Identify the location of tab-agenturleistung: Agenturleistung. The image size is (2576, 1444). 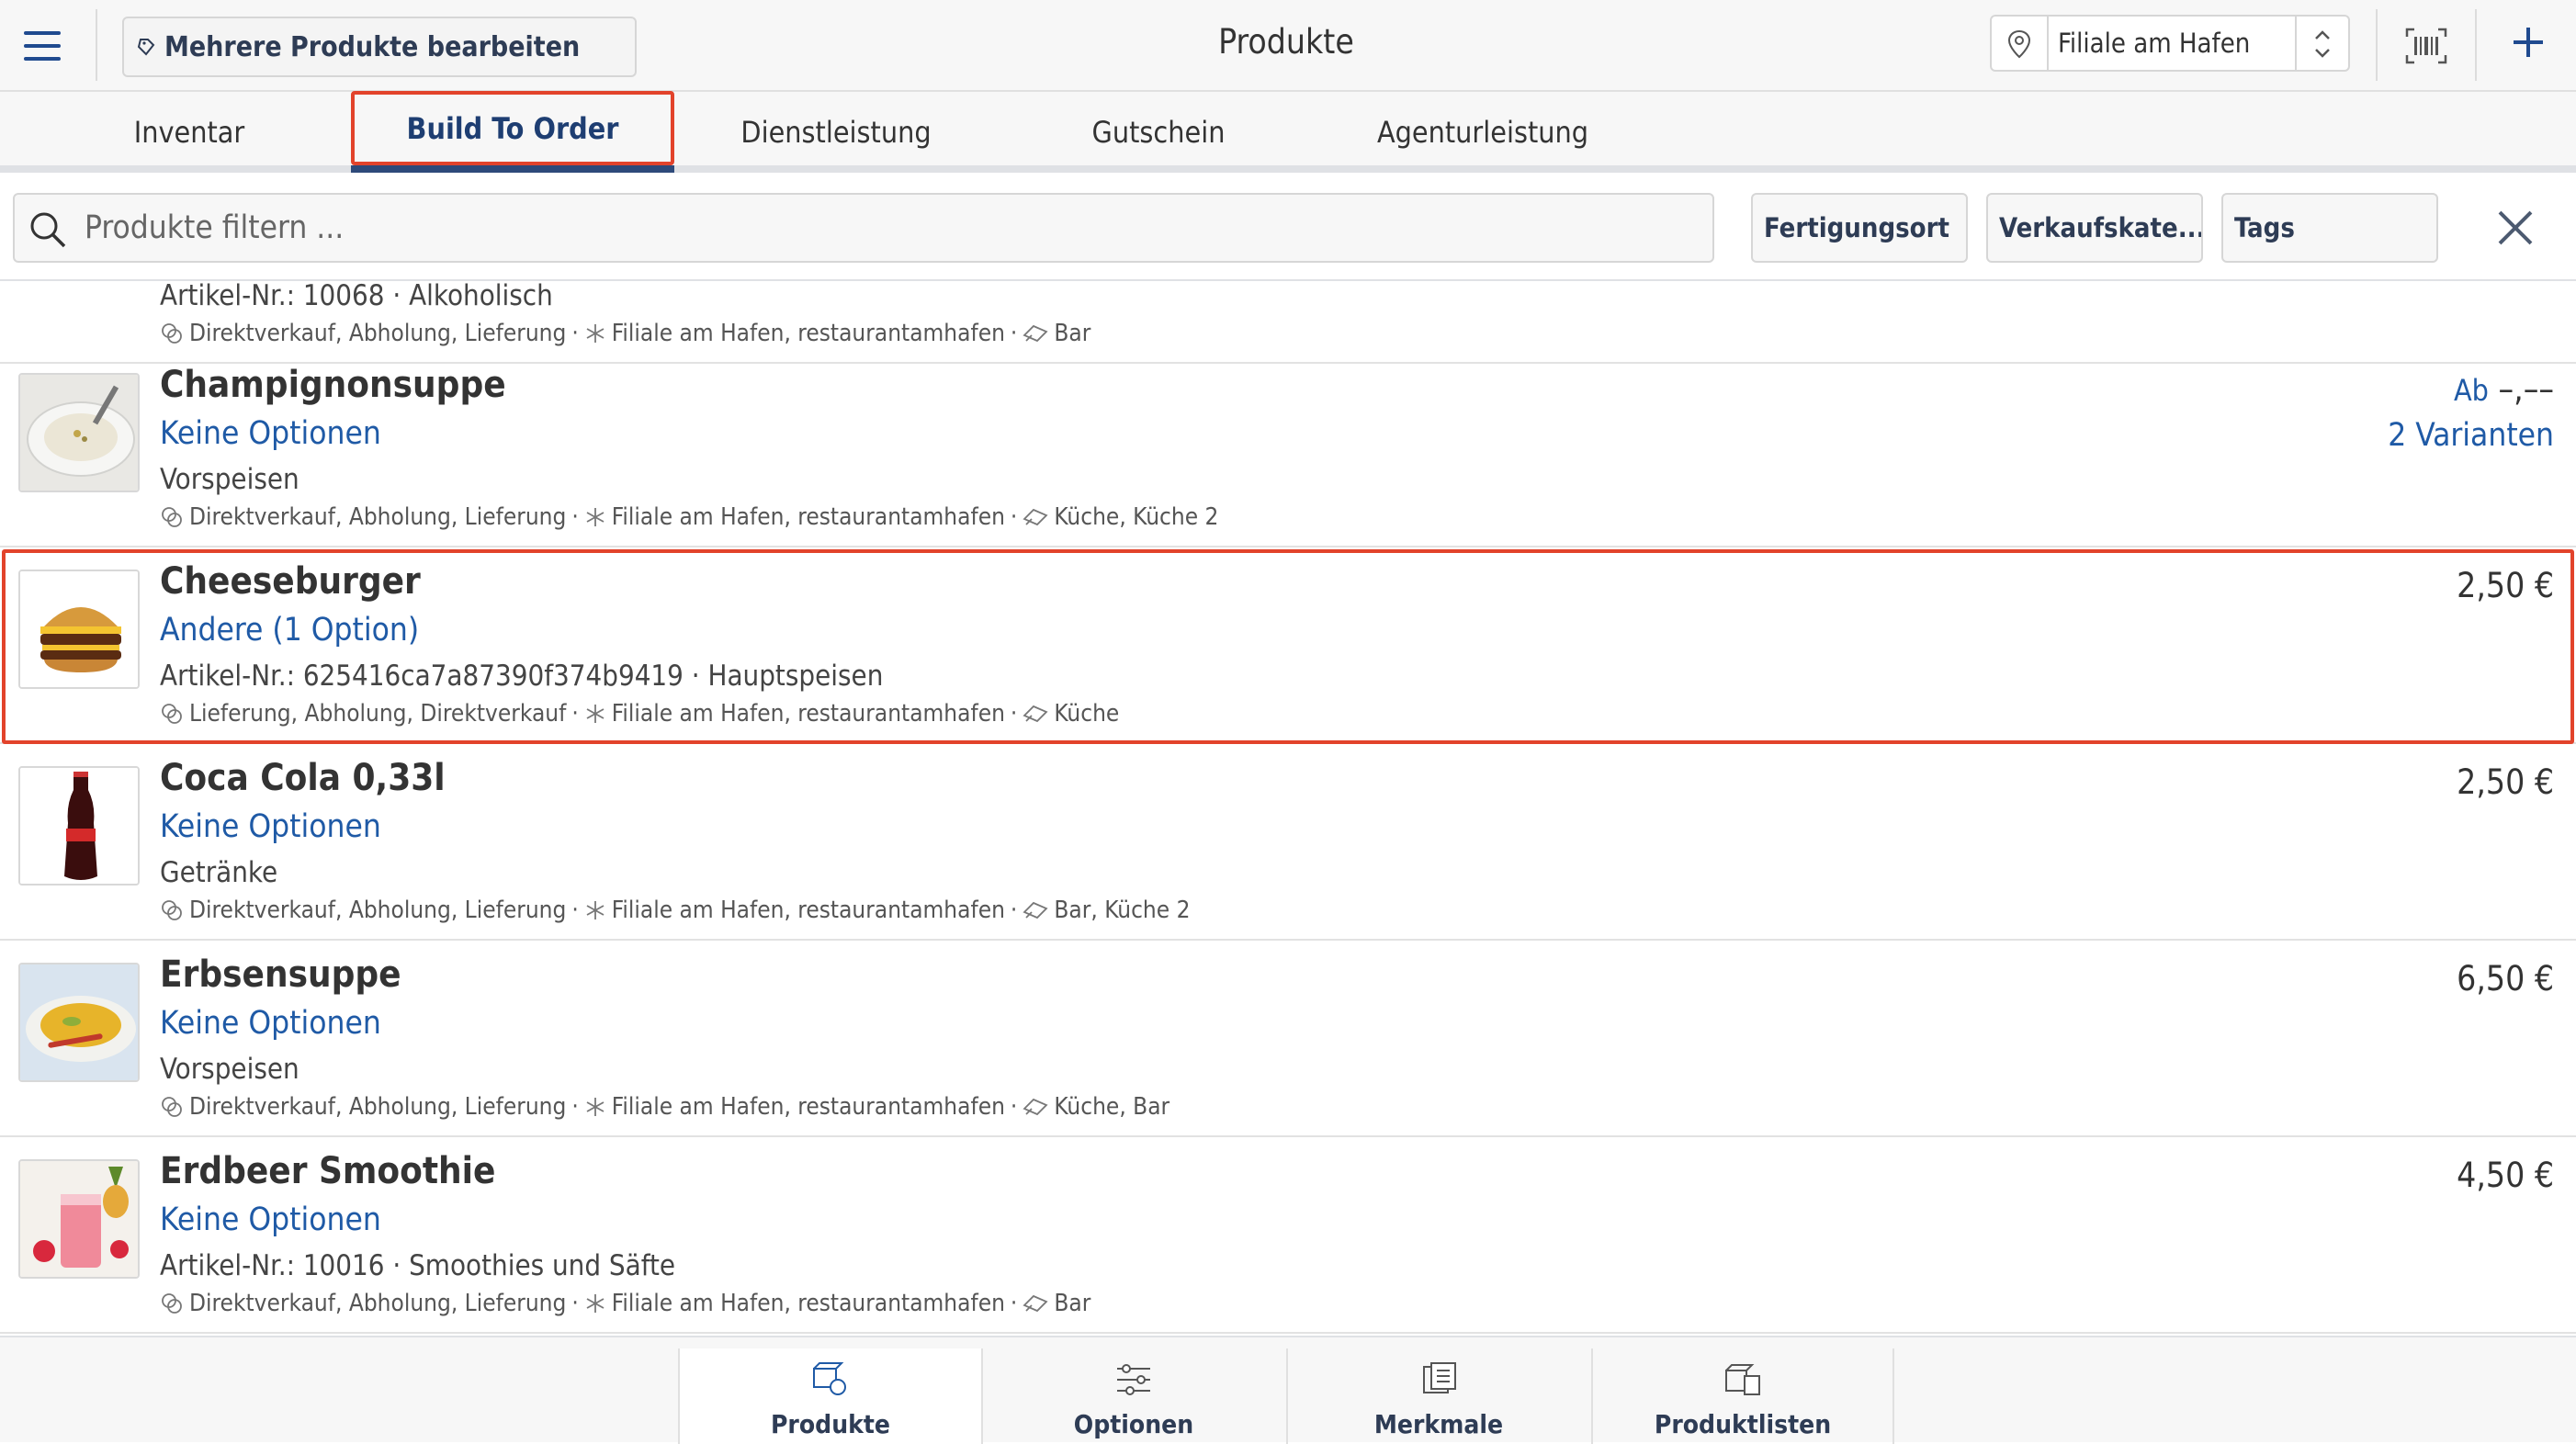
(1482, 133).